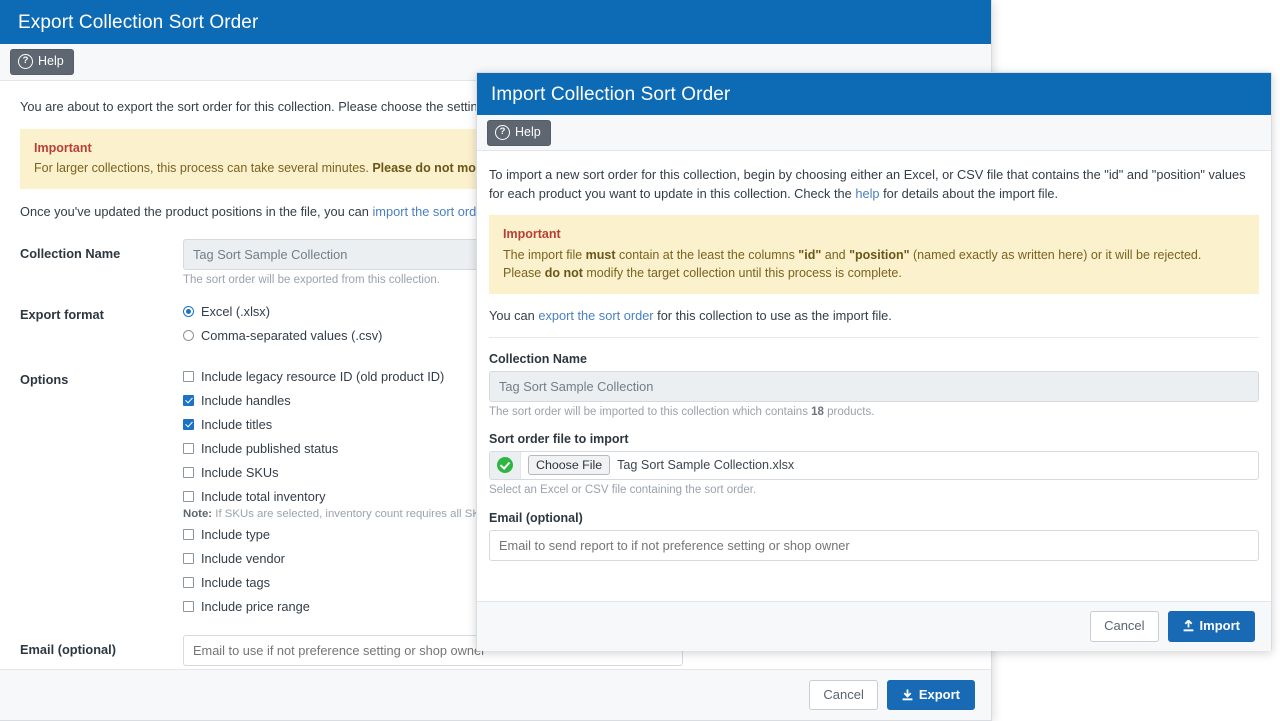  Describe the element at coordinates (51, 61) in the screenshot. I see `export-help-button-label: Help` at that location.